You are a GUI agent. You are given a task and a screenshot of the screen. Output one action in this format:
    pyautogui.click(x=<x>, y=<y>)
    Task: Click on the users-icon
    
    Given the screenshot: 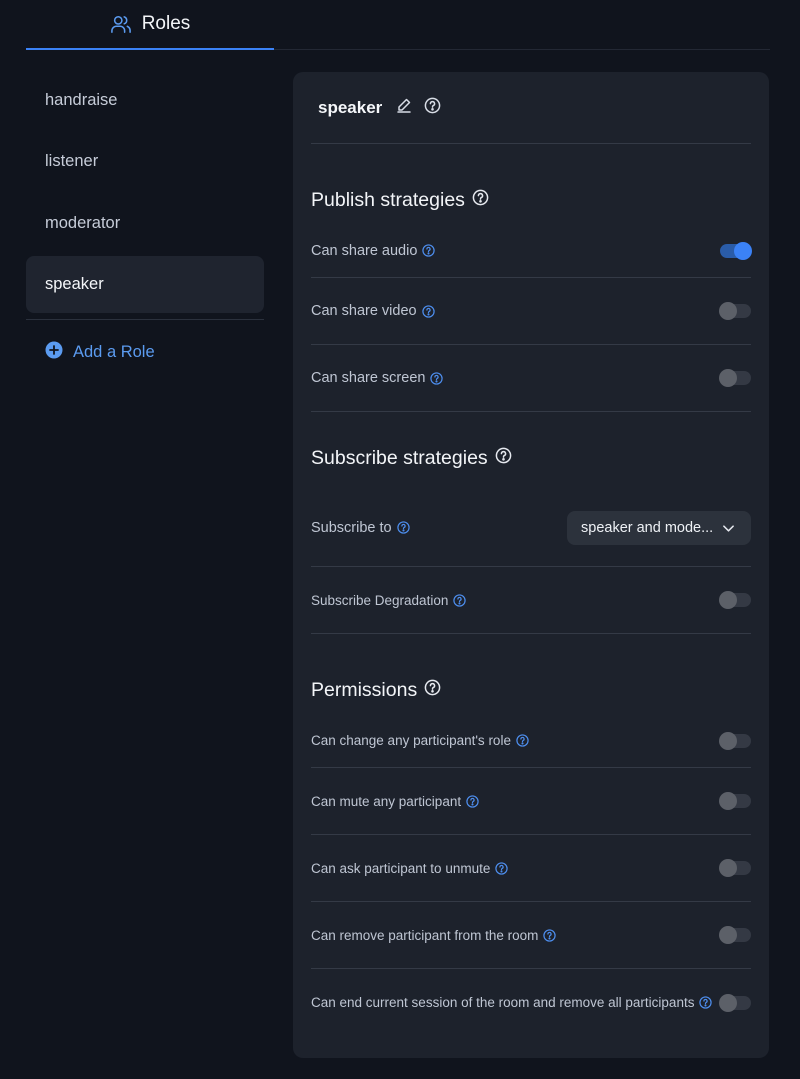 What is the action you would take?
    pyautogui.click(x=121, y=24)
    